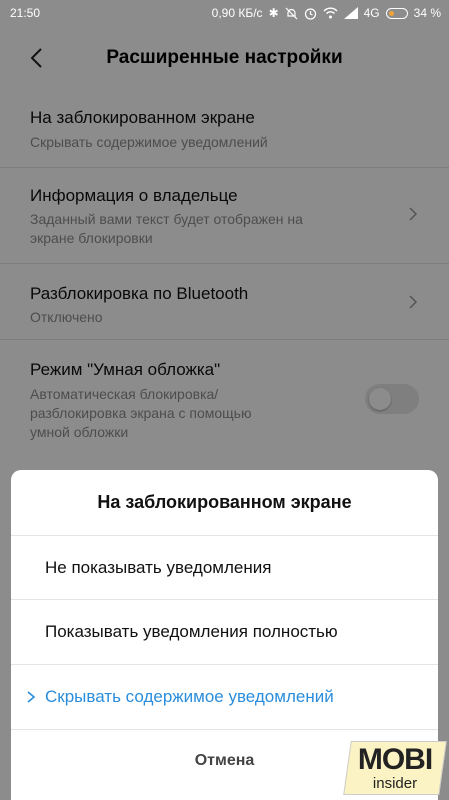 Image resolution: width=449 pixels, height=800 pixels. Describe the element at coordinates (237, 13) in the screenshot. I see `network-speed: 0,90 КБ/с` at that location.